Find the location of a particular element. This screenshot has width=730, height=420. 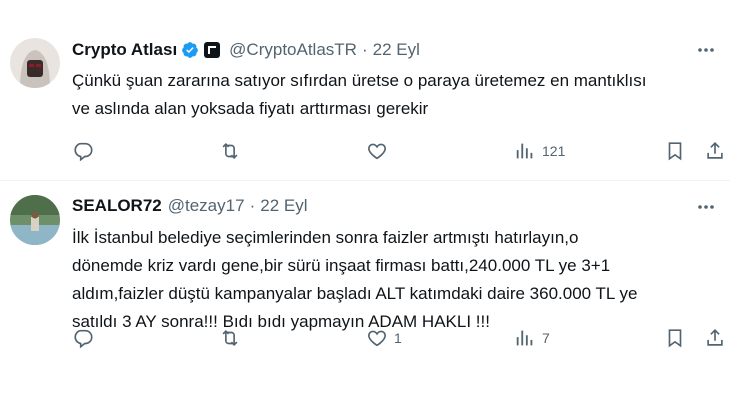

views-button: 121 is located at coordinates (539, 151).